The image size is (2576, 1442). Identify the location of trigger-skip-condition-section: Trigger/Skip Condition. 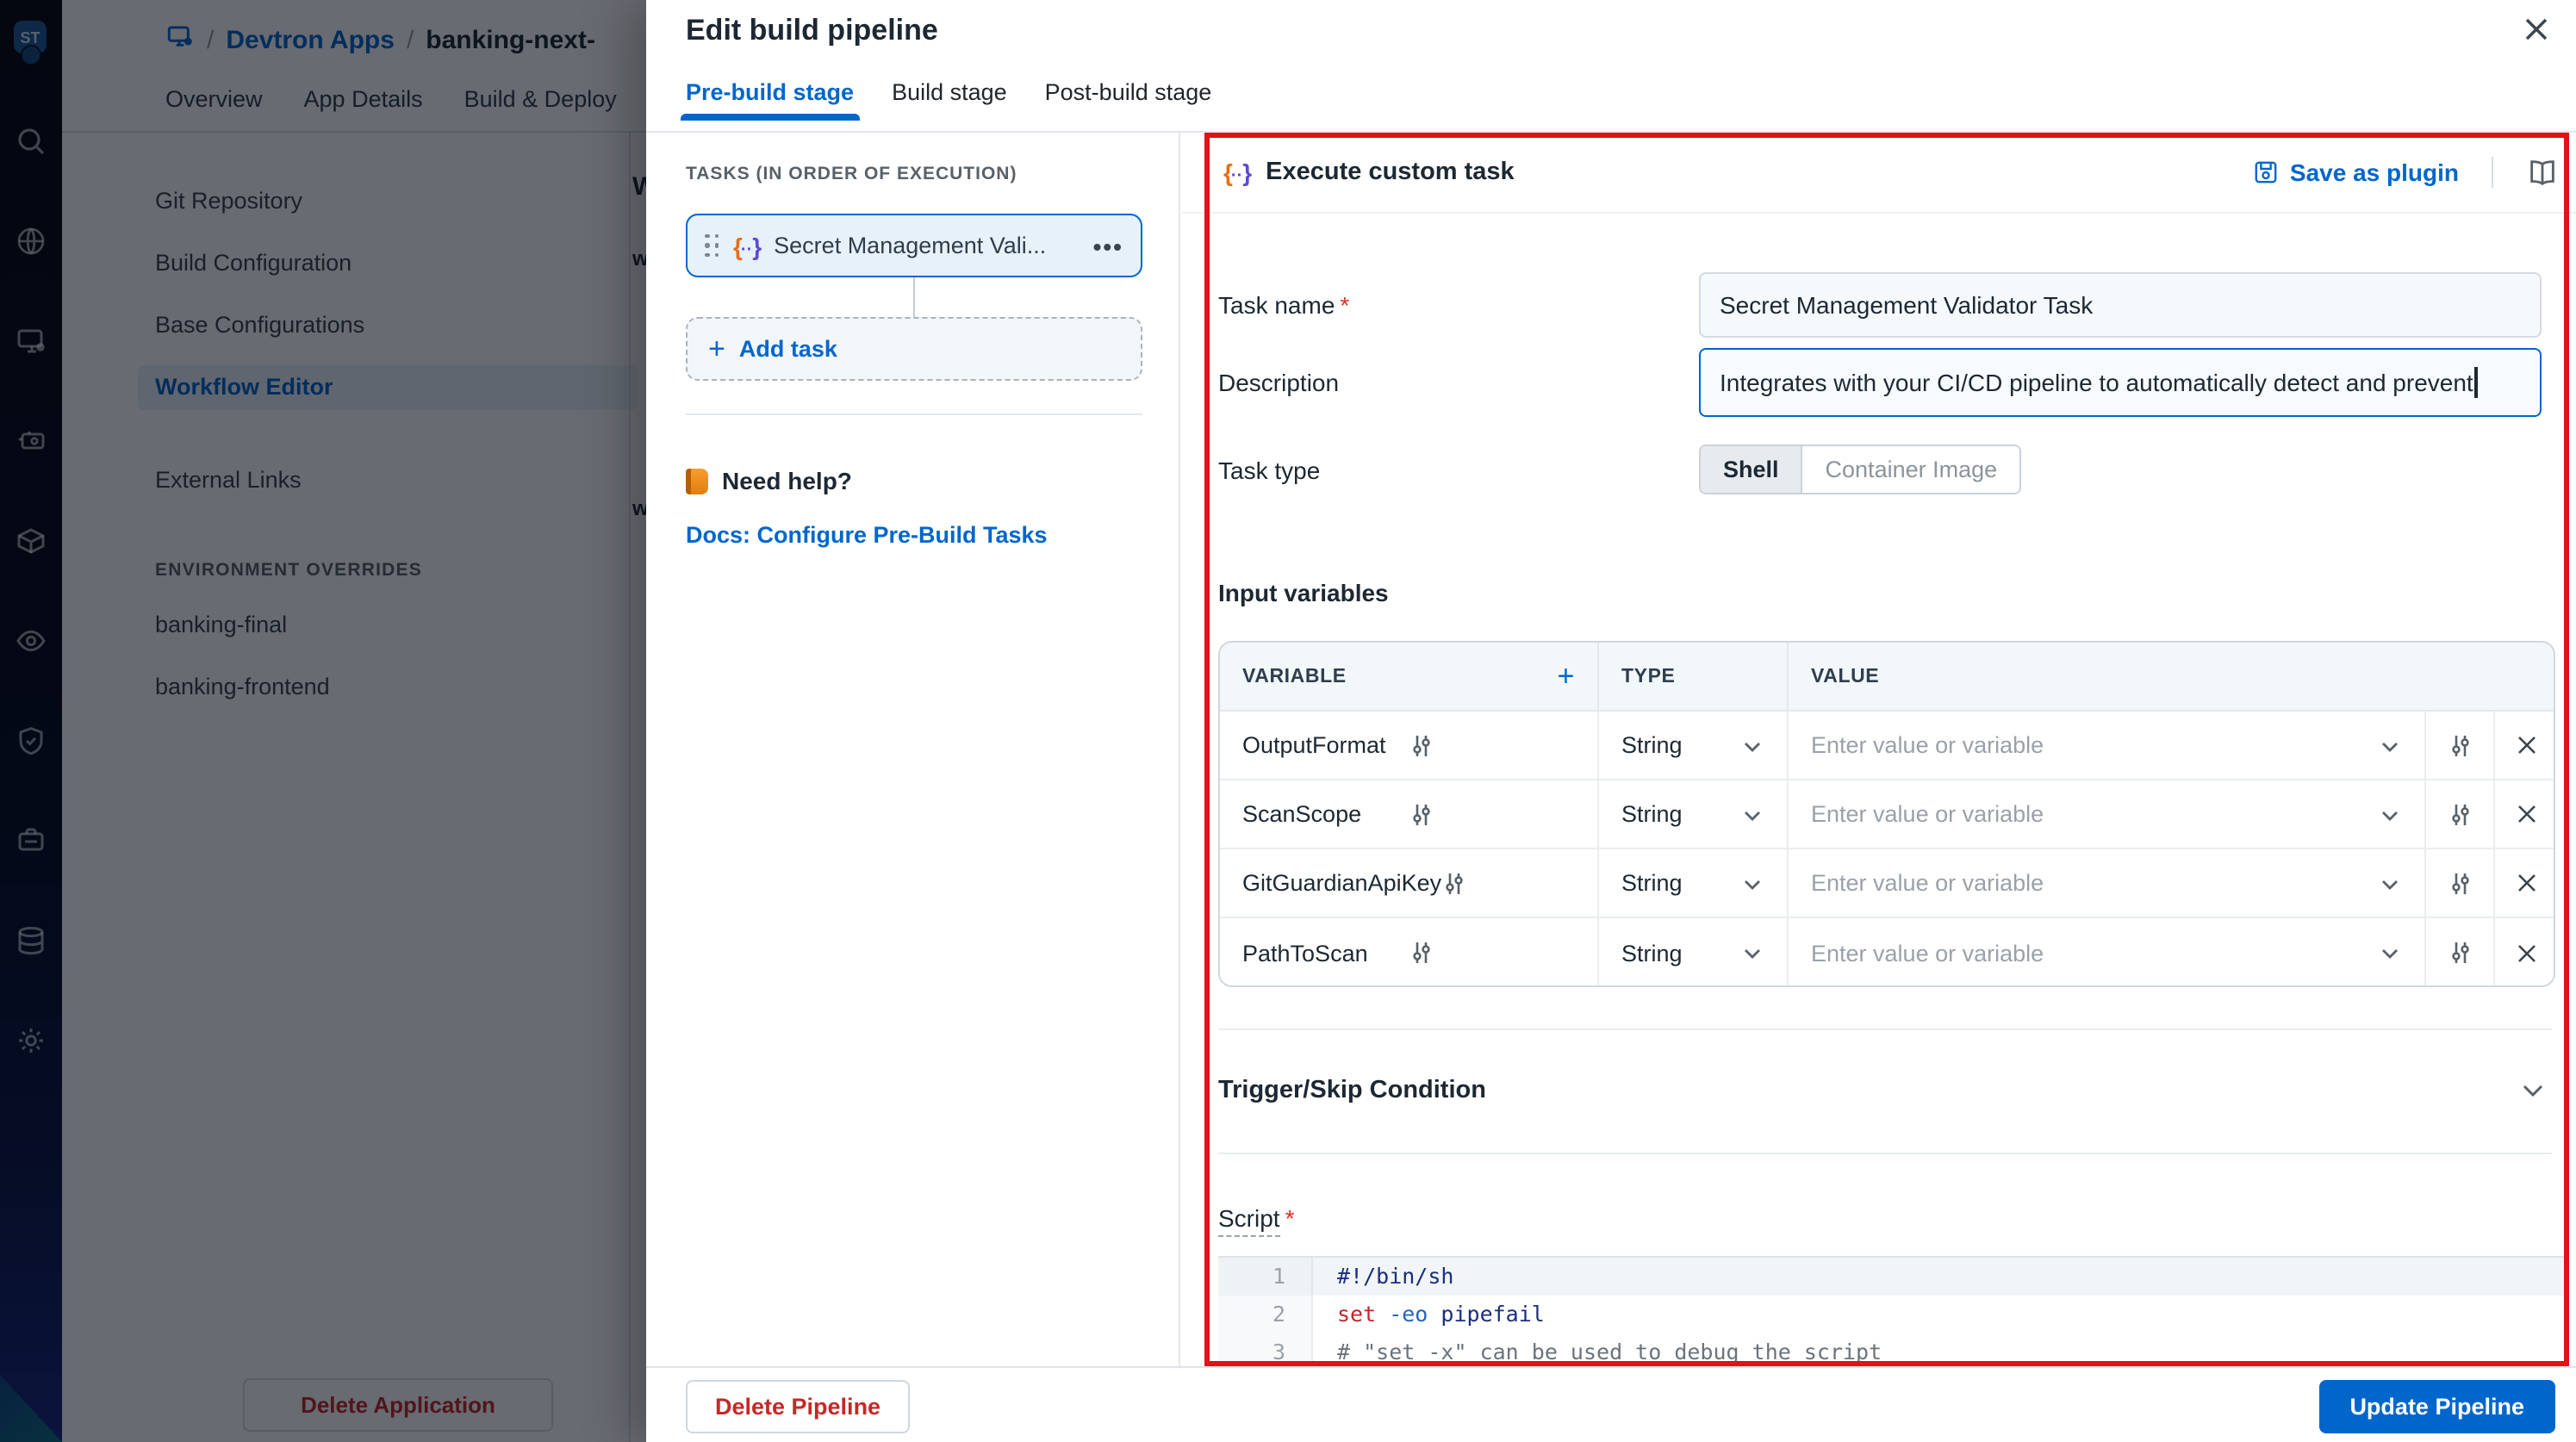
(1883, 1090).